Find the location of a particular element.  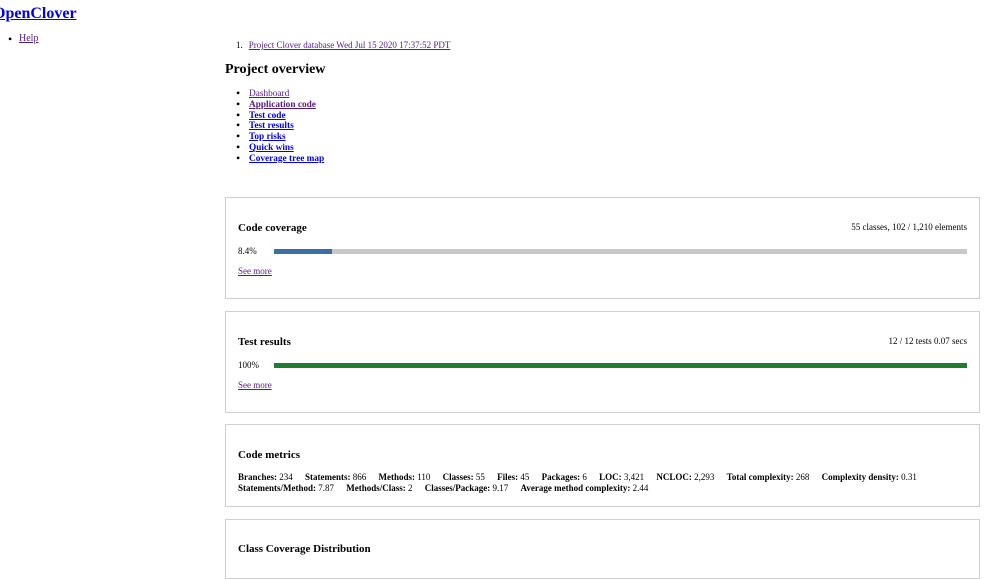

nav-item: Coverage tree map is located at coordinates (280, 159).